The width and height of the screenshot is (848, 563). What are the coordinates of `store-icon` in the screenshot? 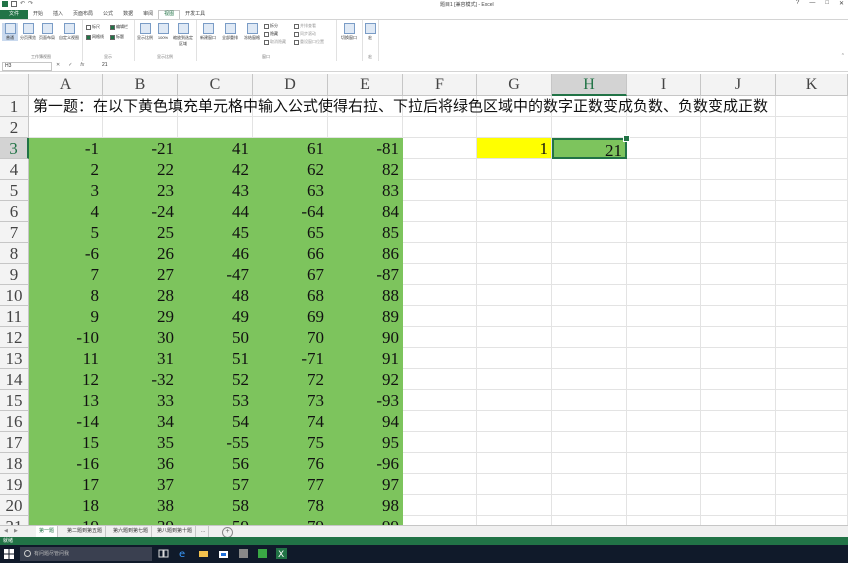 It's located at (223, 553).